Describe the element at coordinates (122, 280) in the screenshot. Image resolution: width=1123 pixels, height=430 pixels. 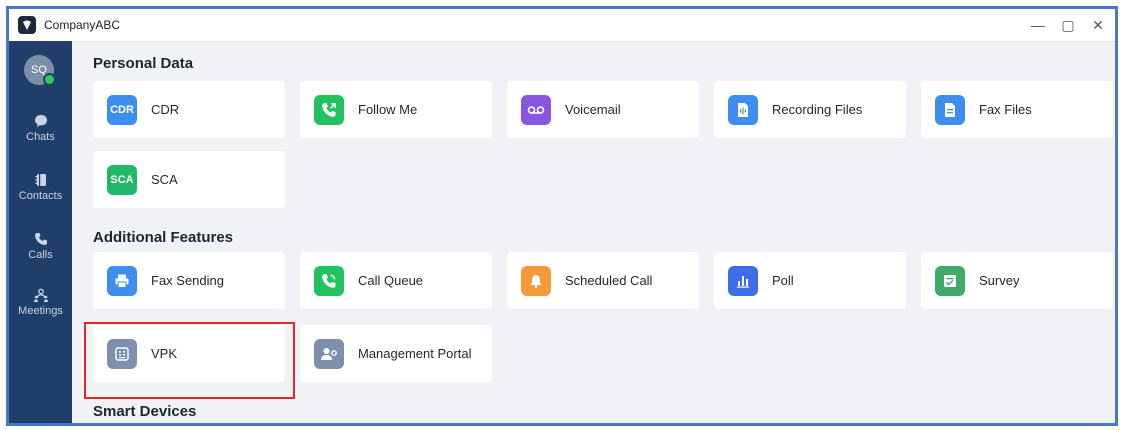
I see `printer-icon` at that location.